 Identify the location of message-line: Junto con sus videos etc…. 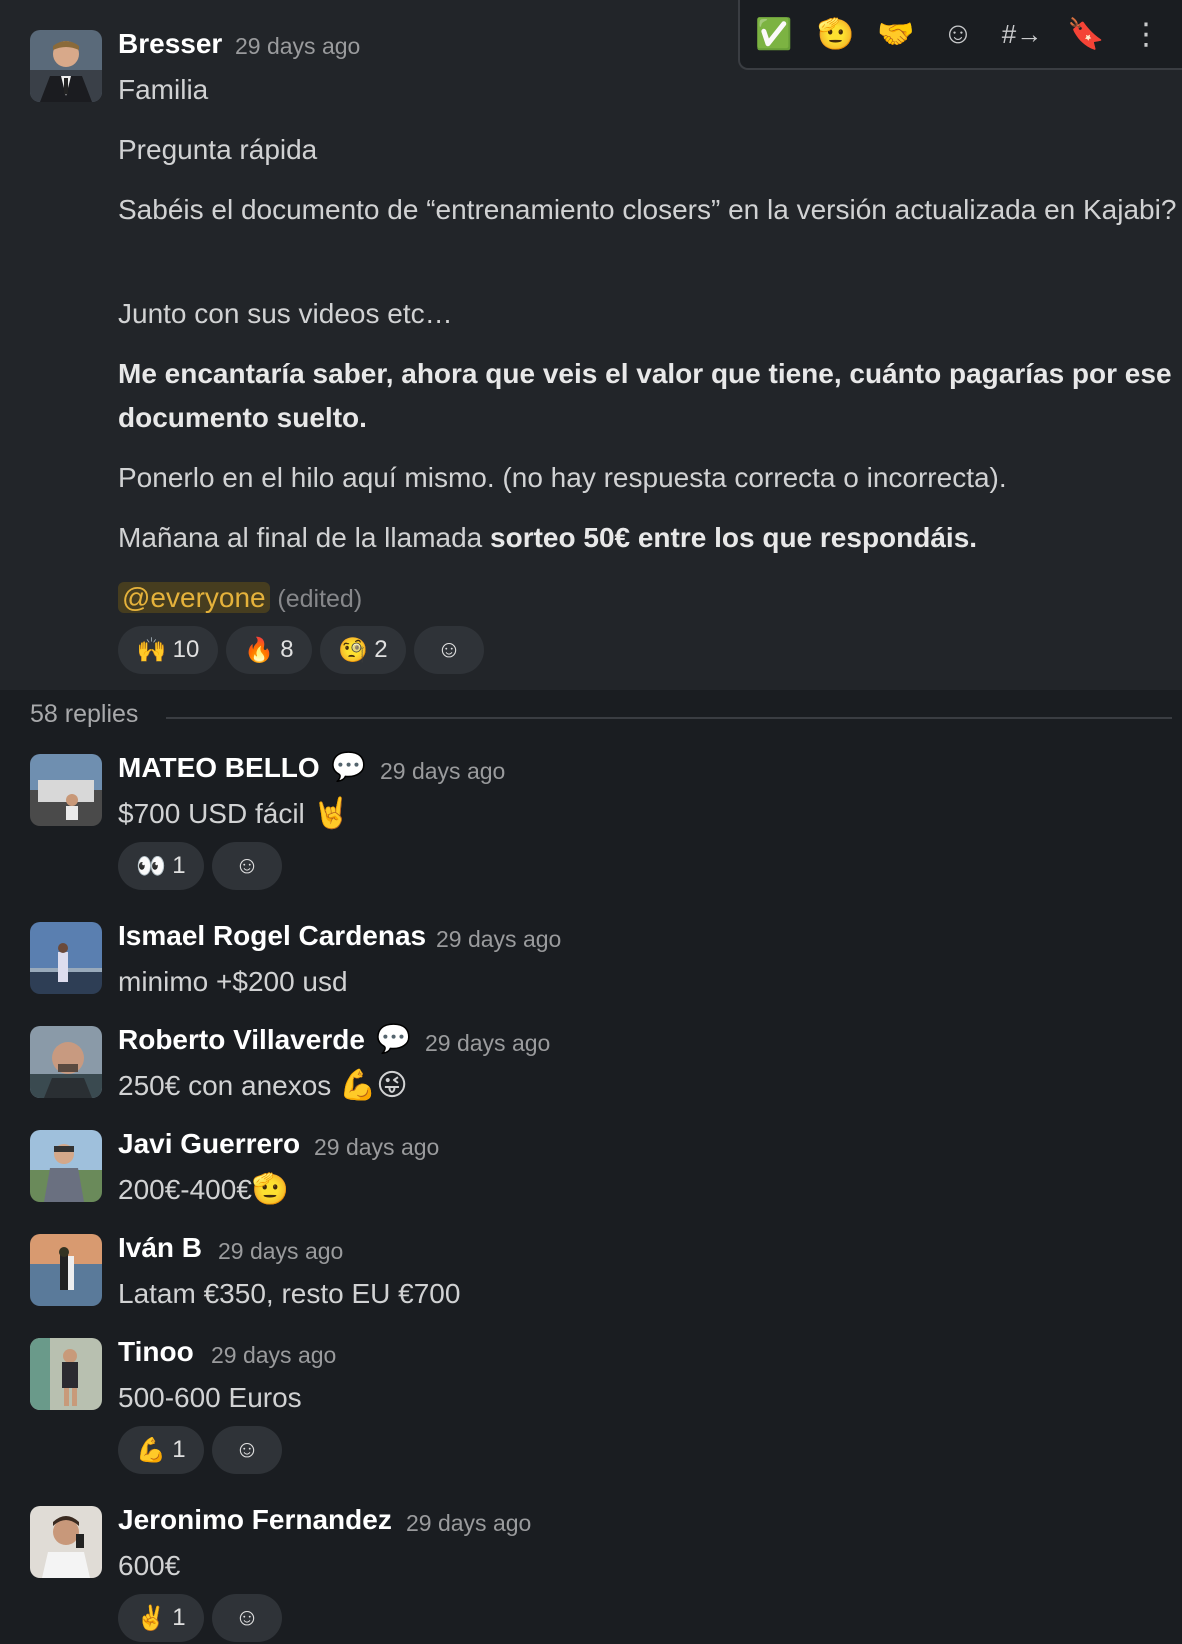
(285, 313).